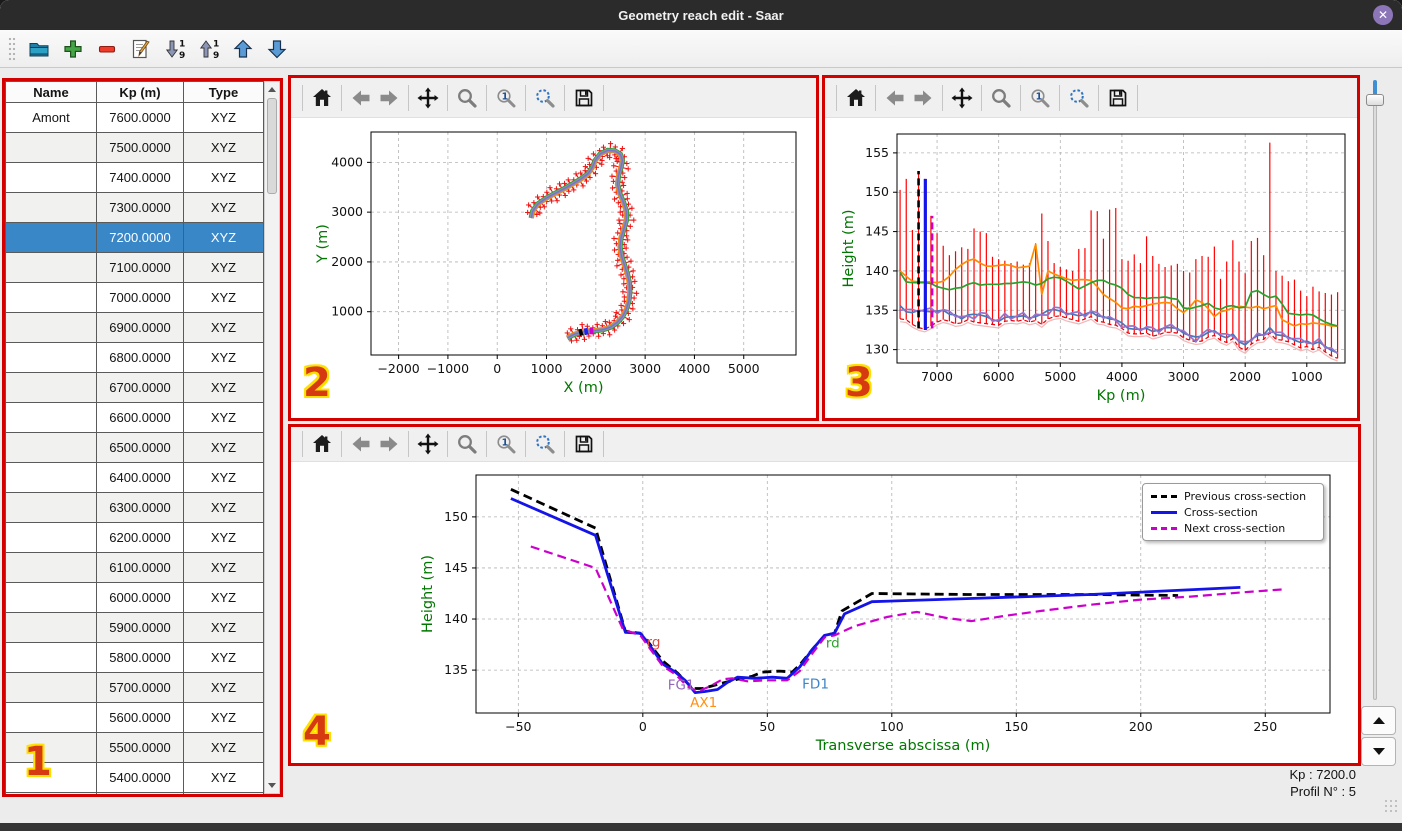 The width and height of the screenshot is (1402, 831). I want to click on table-row: 6900.0000 XYZ, so click(134, 328).